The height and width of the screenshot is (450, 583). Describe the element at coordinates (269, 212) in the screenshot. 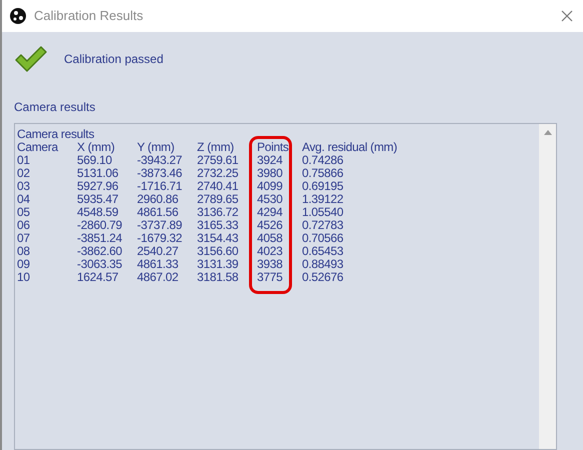

I see `table-cell: 4294` at that location.